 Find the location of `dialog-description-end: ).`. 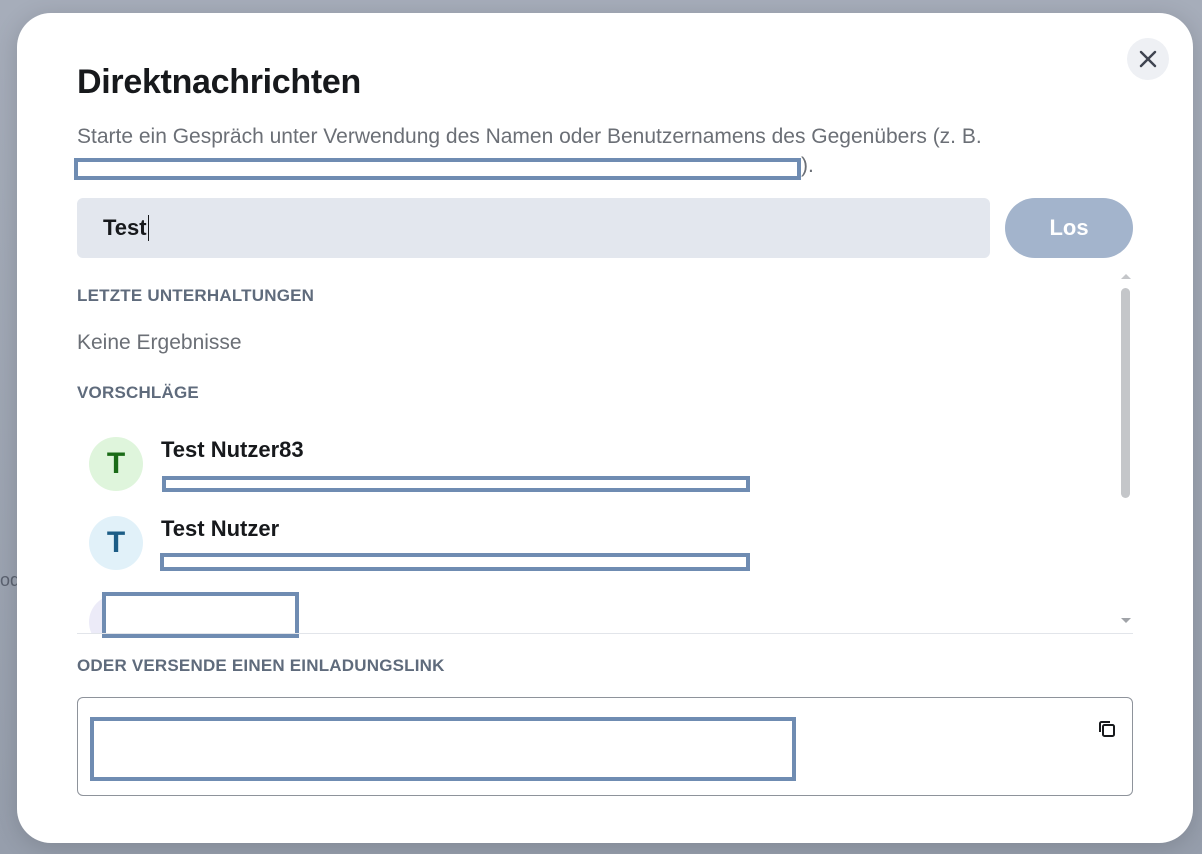

dialog-description-end: ). is located at coordinates (807, 165).